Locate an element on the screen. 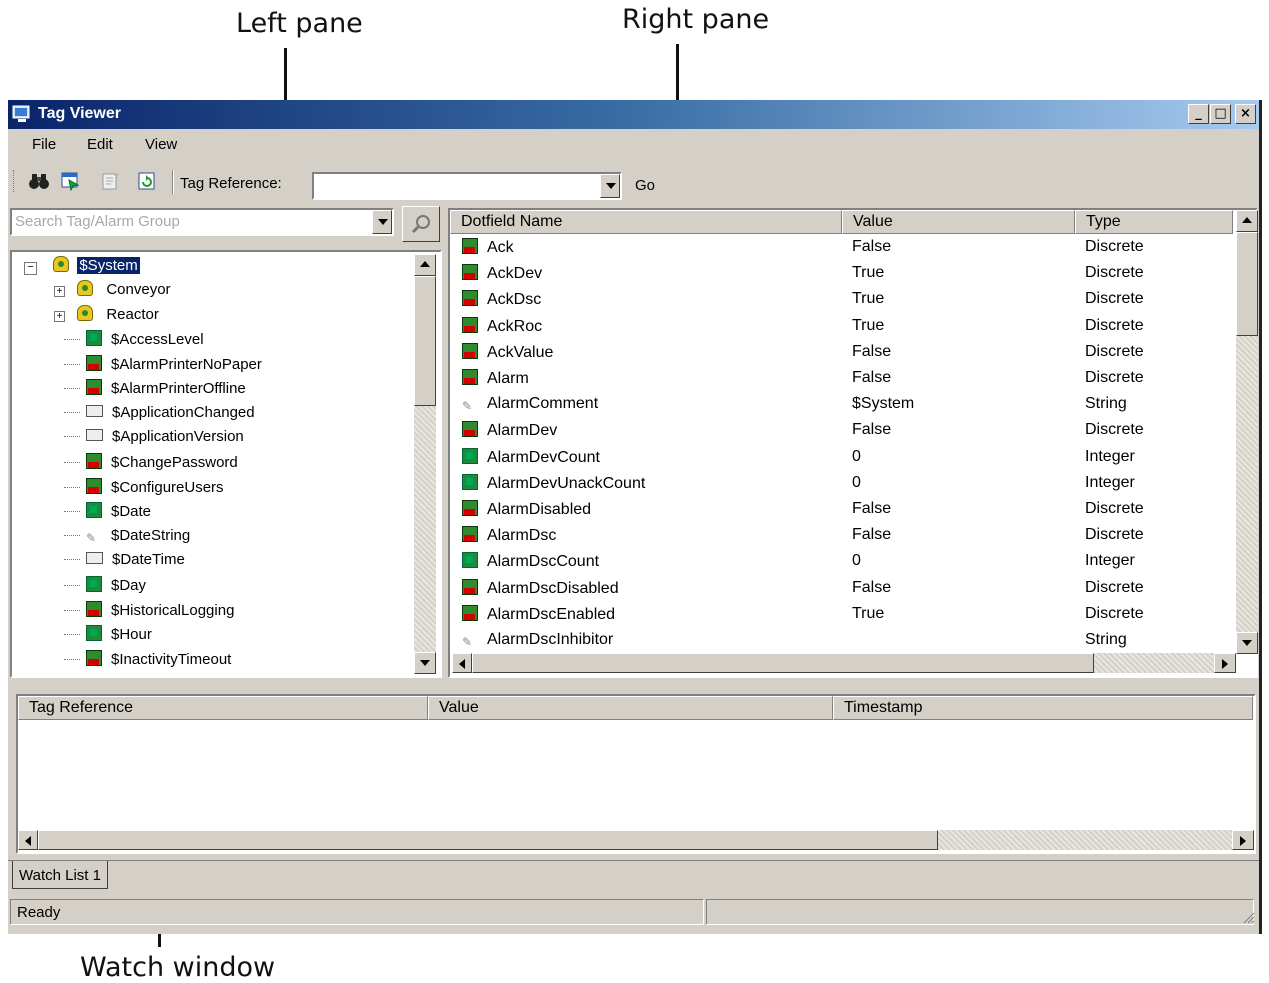 This screenshot has width=1269, height=983. grid-row: AckDev True Discrete is located at coordinates (841, 273).